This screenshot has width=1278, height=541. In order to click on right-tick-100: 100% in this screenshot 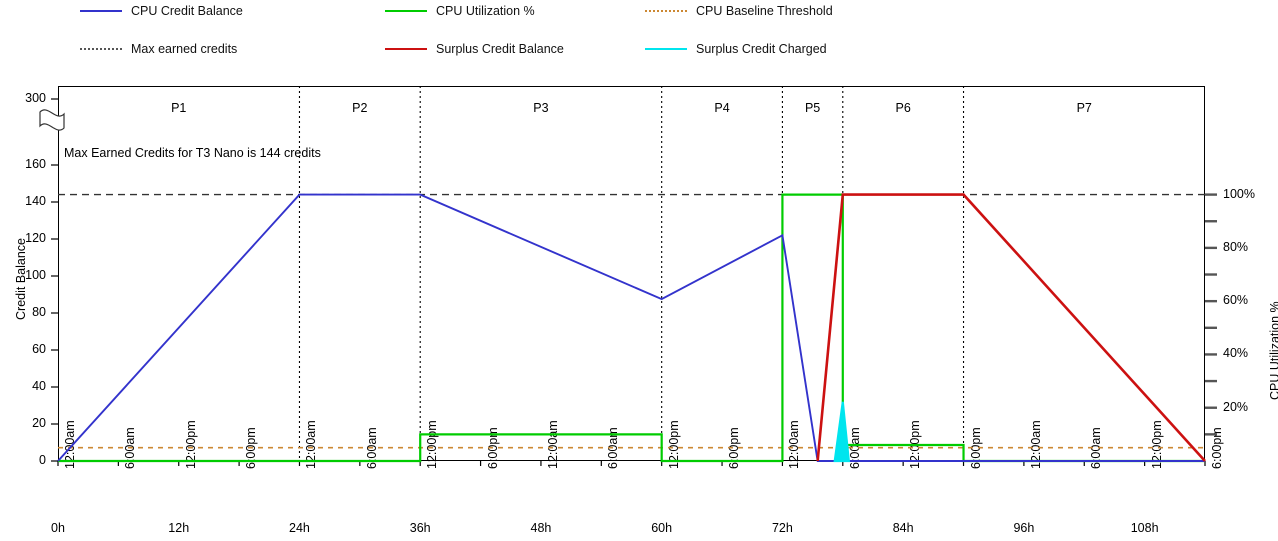, I will do `click(1239, 193)`.